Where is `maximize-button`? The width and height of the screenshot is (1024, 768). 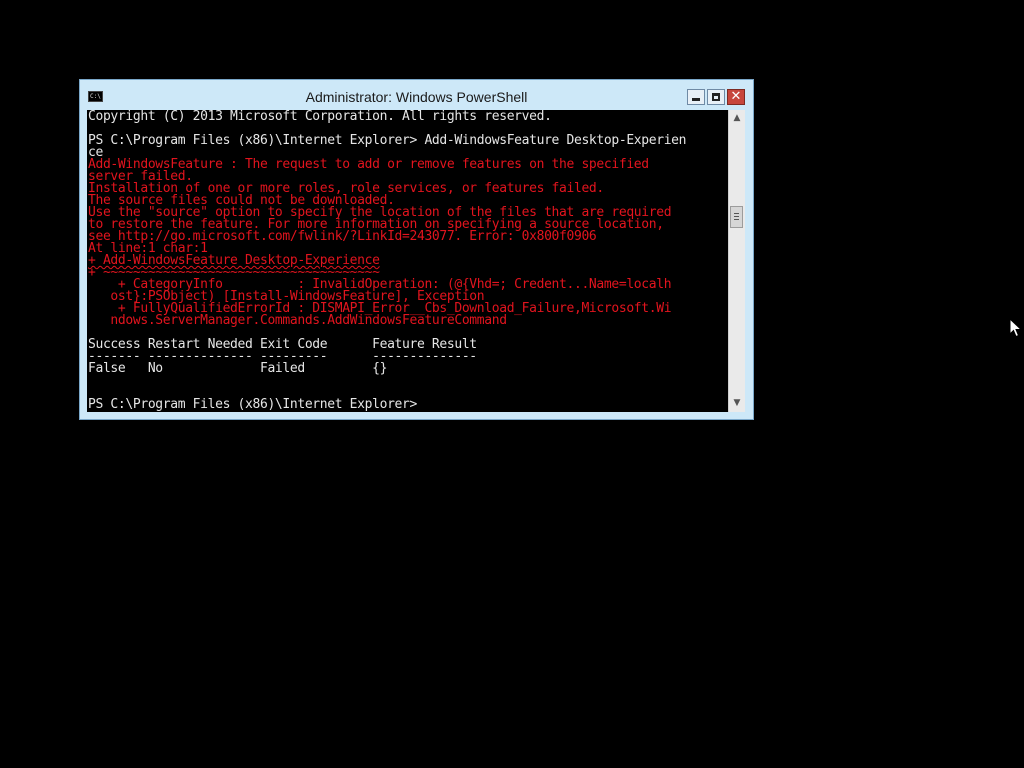
maximize-button is located at coordinates (716, 97).